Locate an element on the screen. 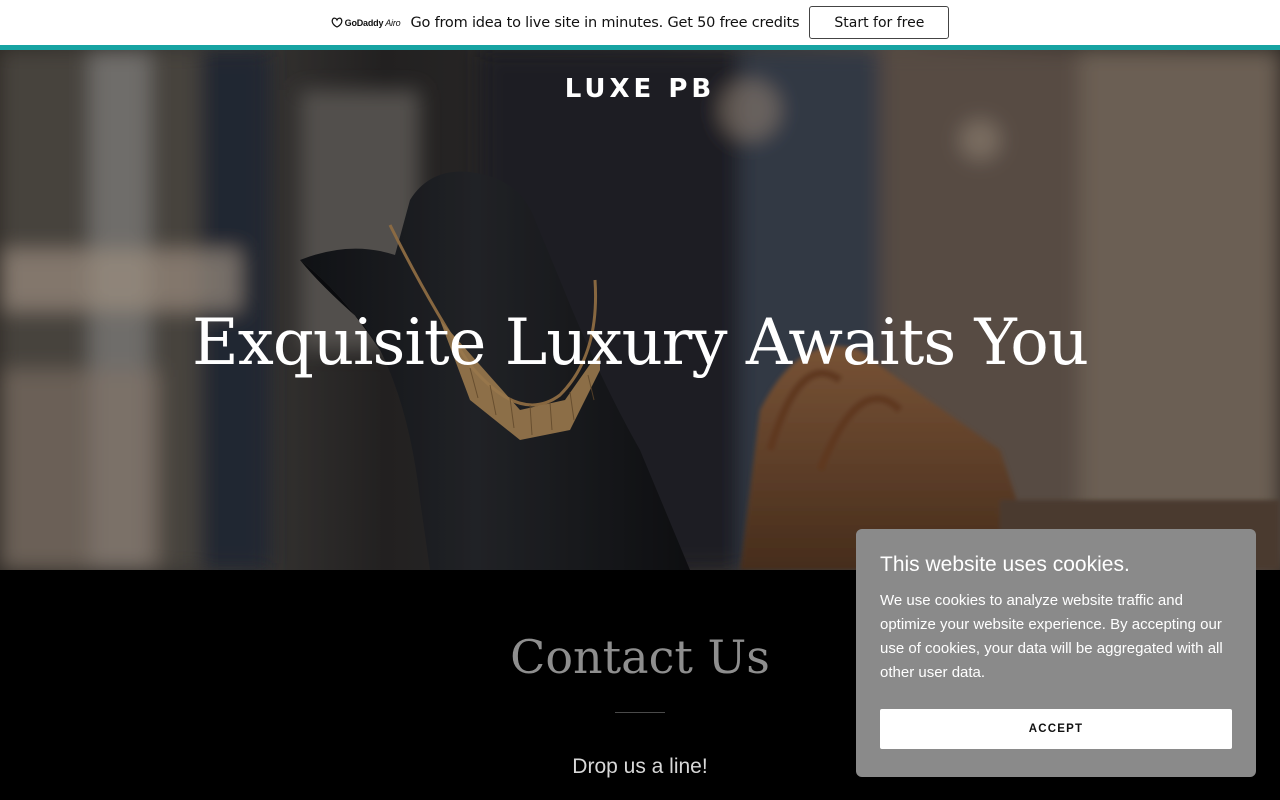  promo-brand-suffix: Airo is located at coordinates (393, 22).